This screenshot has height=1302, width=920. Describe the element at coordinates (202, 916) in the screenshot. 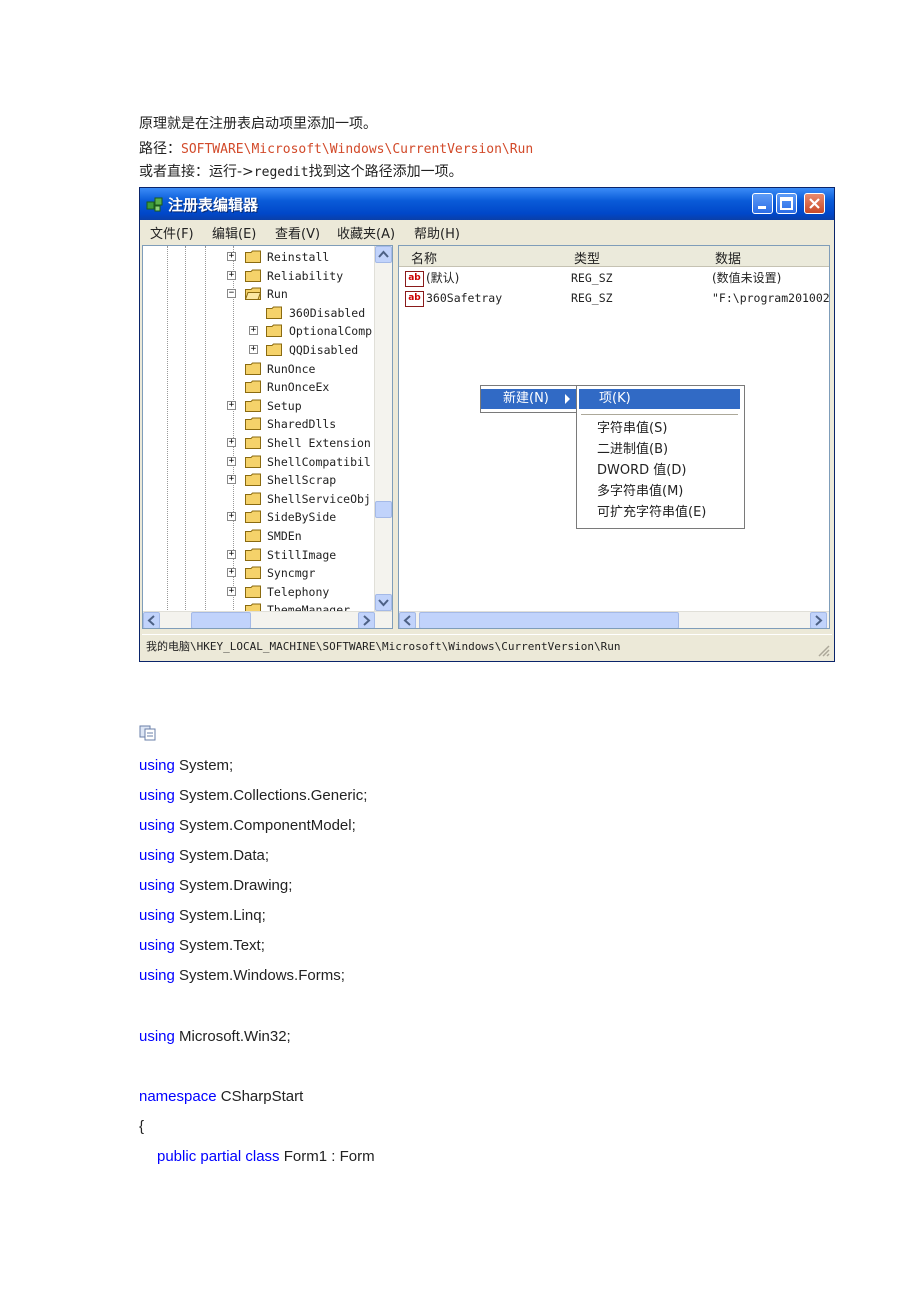

I see `code-line: using System.Linq;` at that location.